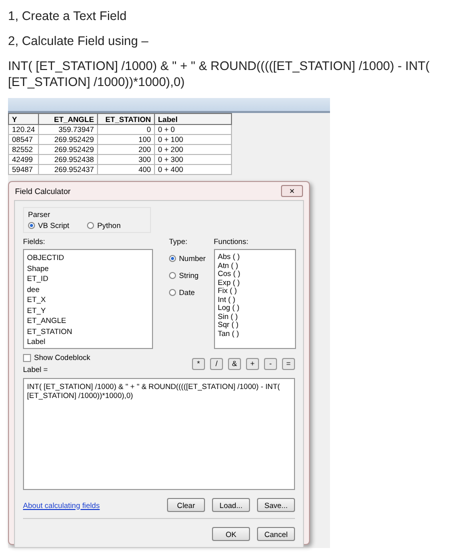 The image size is (474, 557). I want to click on paragraph: INT( [ET_STATION] /1000) & " + " & ROUND(((([ET_STATION] /1000) - INT( [ET_STATION] /1000))*1000),0), so click(219, 74).